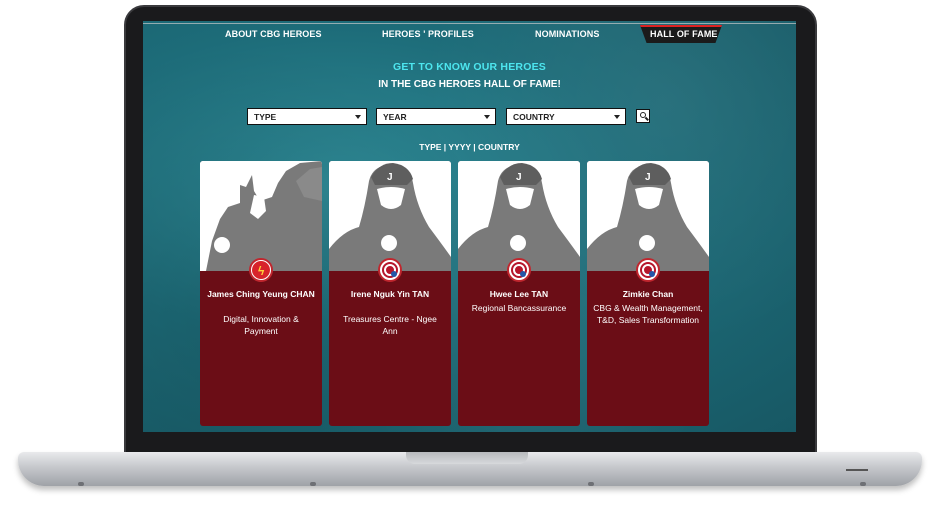 The width and height of the screenshot is (938, 506). Describe the element at coordinates (519, 308) in the screenshot. I see `hero-department: Regional Bancassurance` at that location.